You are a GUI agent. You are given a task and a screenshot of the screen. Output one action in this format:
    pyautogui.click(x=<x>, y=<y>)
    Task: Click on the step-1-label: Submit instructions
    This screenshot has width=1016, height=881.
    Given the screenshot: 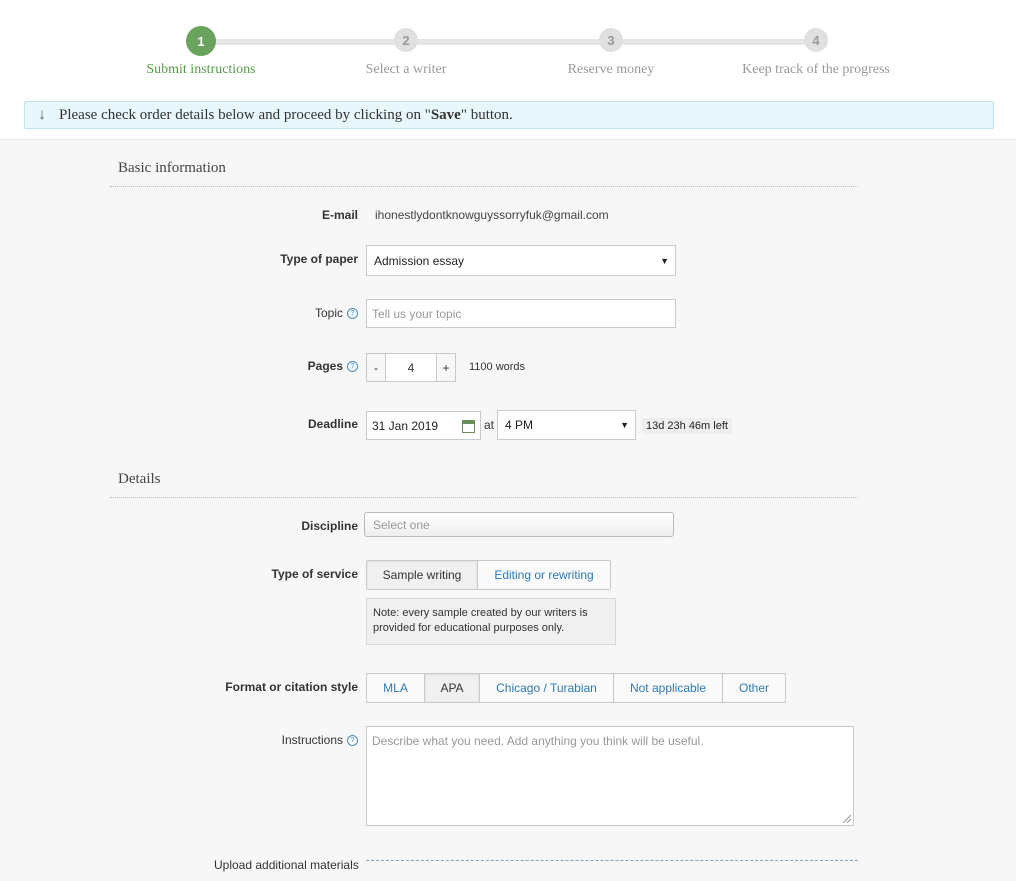 What is the action you would take?
    pyautogui.click(x=201, y=69)
    